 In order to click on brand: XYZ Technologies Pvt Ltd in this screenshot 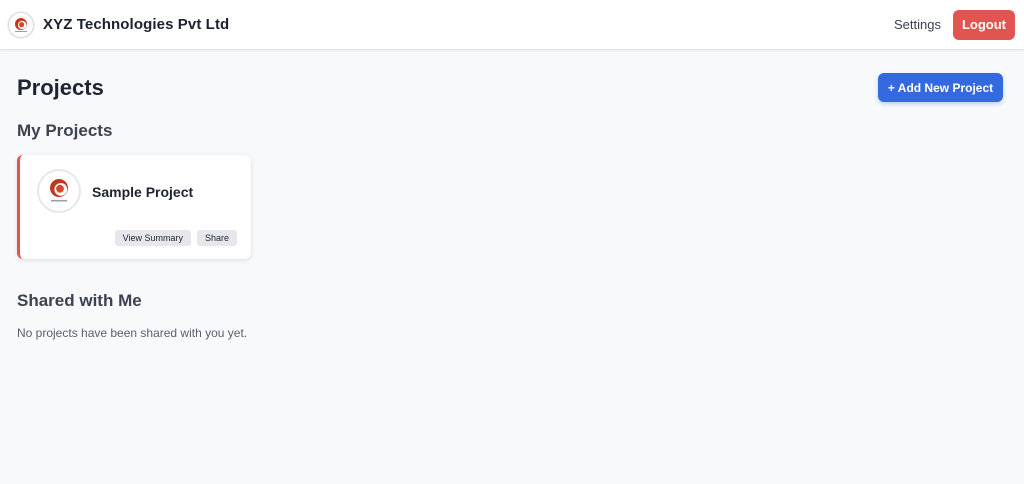, I will do `click(119, 24)`.